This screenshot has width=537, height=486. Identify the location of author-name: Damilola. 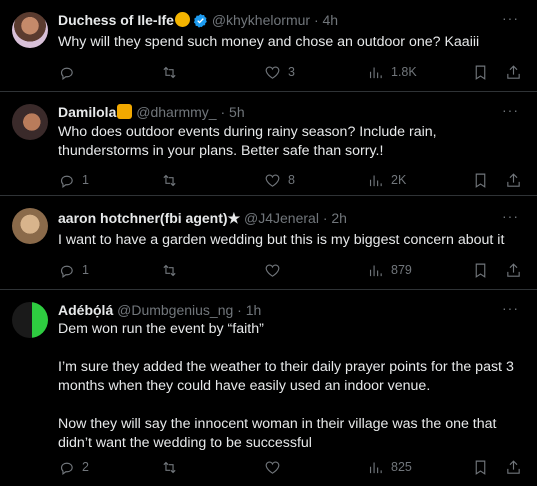
(87, 112).